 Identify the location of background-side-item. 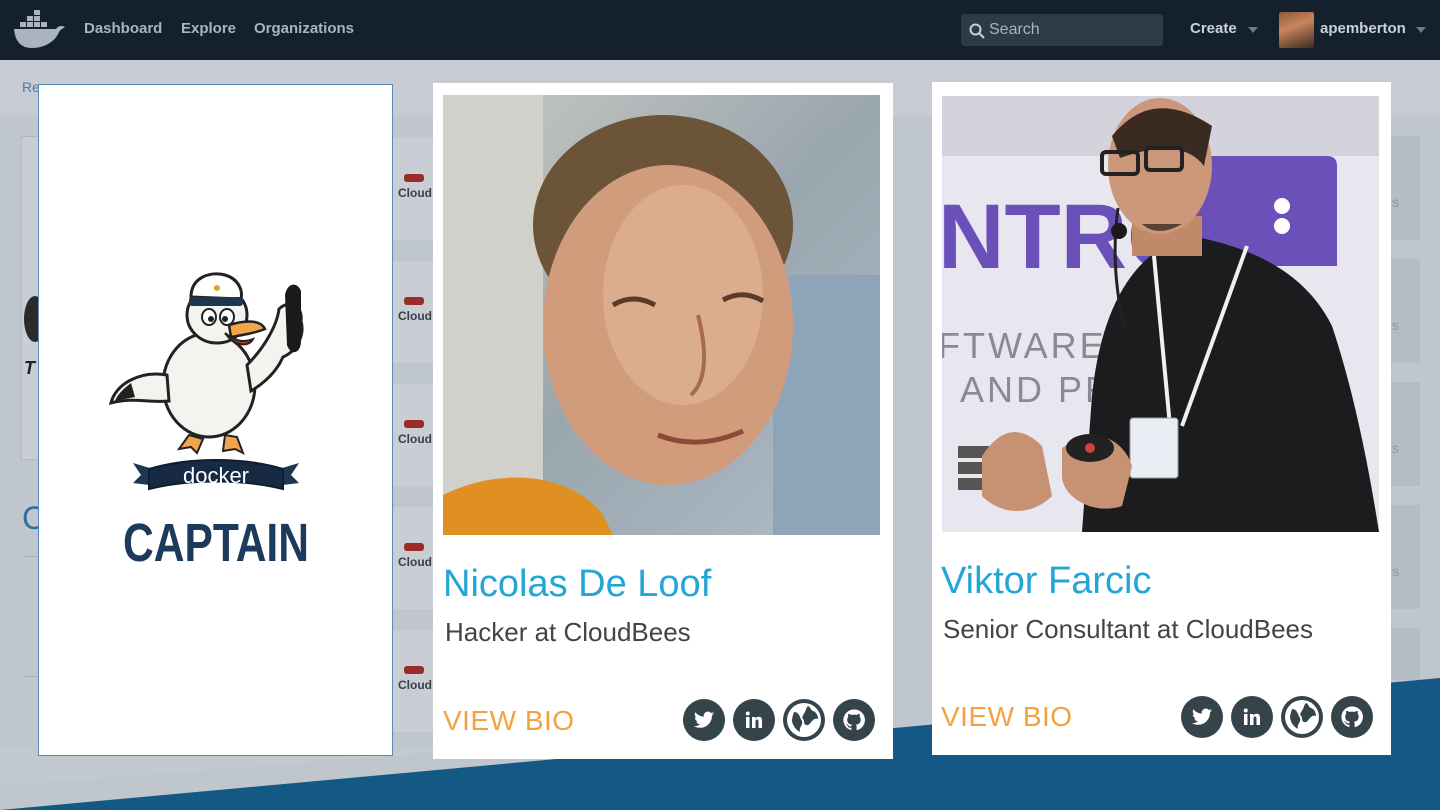
(1405, 654).